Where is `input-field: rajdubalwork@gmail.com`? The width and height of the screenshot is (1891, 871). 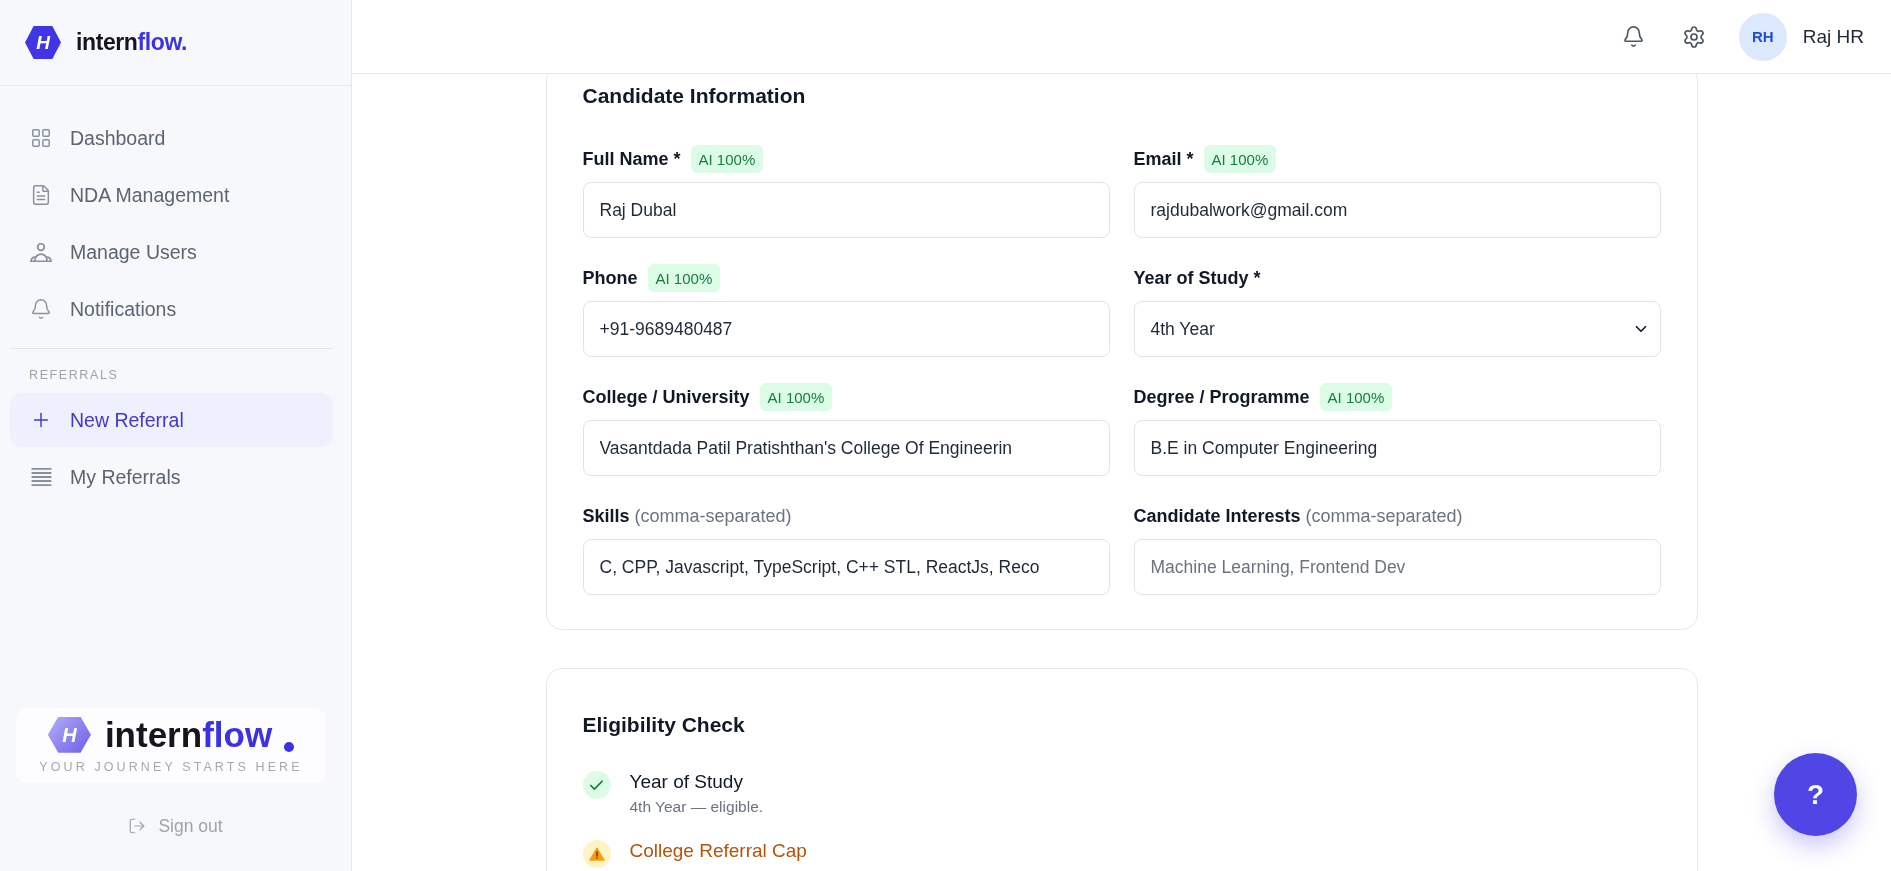
input-field: rajdubalwork@gmail.com is located at coordinates (1397, 210).